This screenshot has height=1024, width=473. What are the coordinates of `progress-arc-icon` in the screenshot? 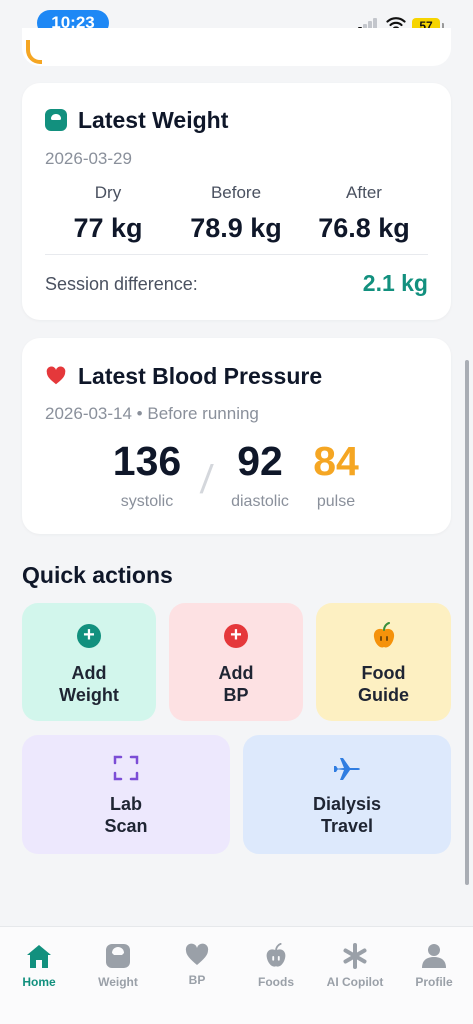 It's located at (34, 52).